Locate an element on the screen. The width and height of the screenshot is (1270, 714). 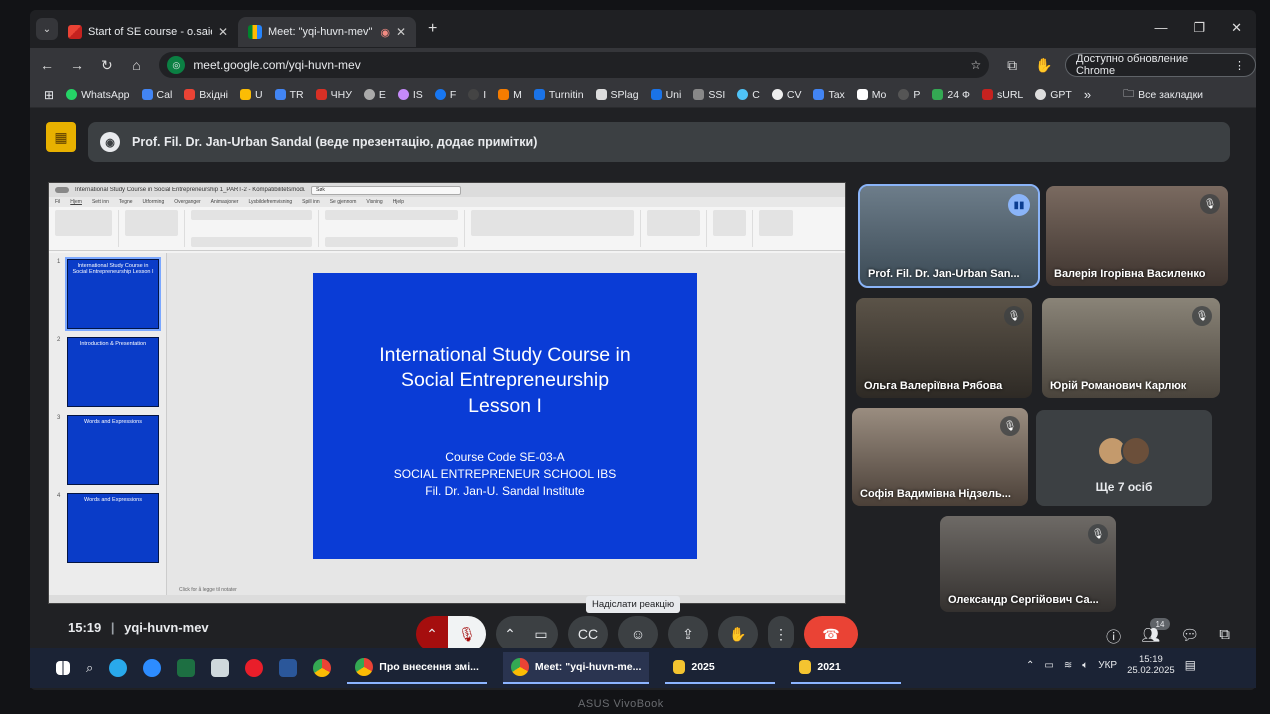
zoom-icon is located at coordinates (152, 668).